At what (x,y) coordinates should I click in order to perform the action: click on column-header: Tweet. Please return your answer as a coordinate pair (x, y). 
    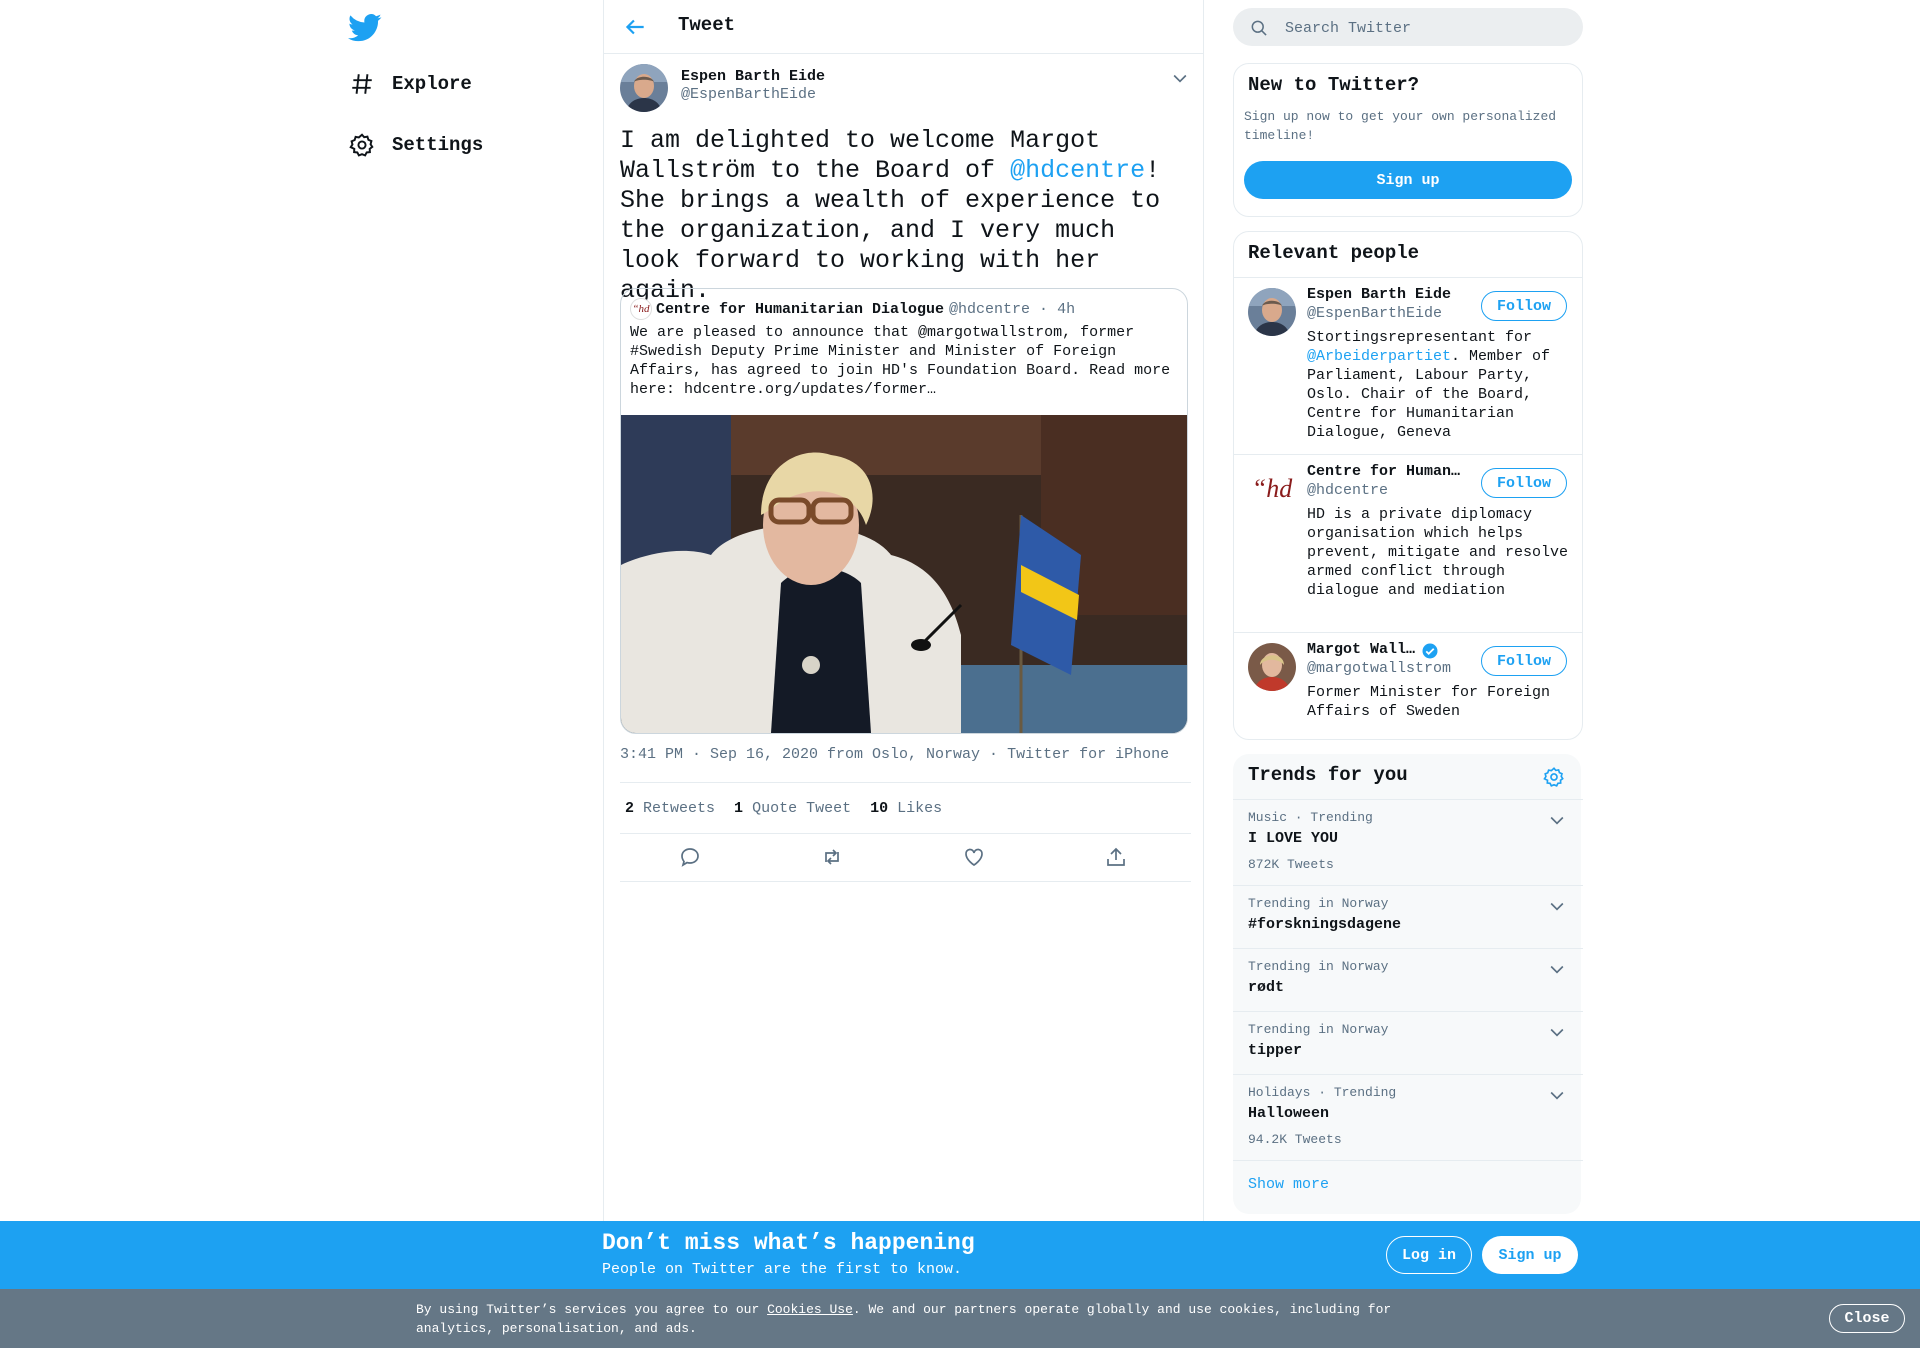
    Looking at the image, I should click on (903, 27).